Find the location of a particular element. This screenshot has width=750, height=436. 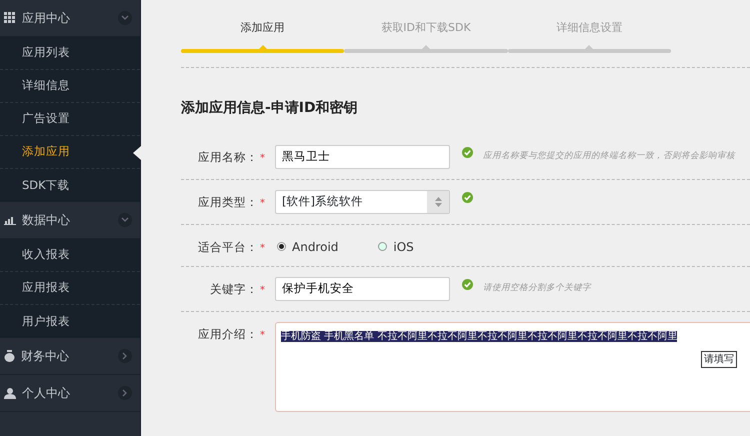

sidebar-item: 应用报表 is located at coordinates (70, 288).